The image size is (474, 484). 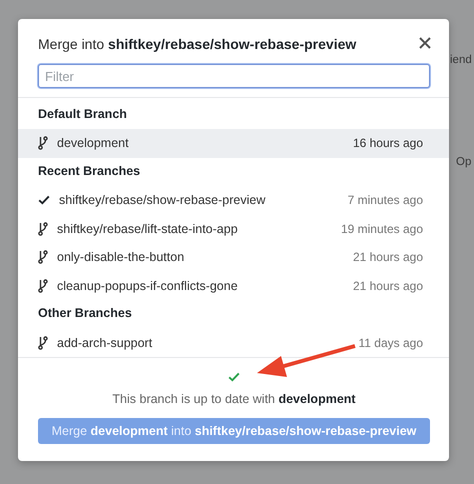 I want to click on group-heading: Recent Branches, so click(x=89, y=171).